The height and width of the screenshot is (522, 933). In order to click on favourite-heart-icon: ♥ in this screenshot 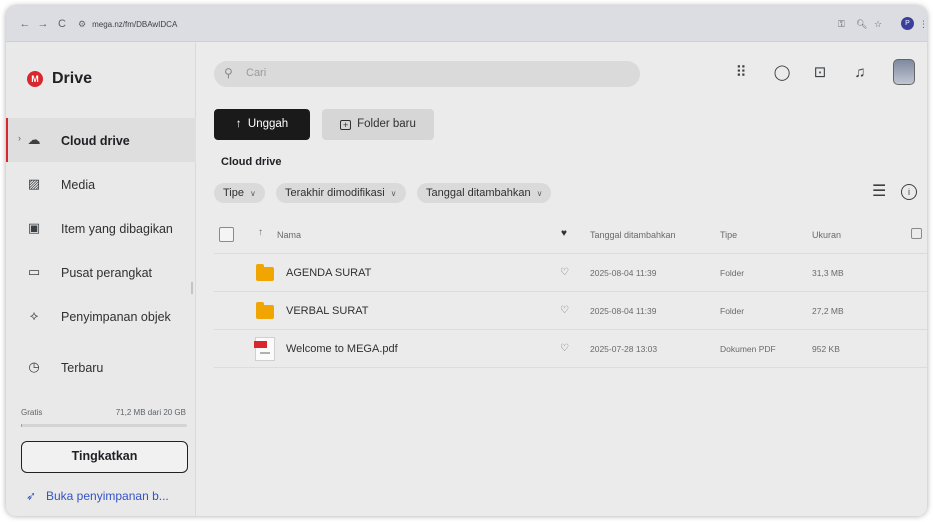, I will do `click(564, 233)`.